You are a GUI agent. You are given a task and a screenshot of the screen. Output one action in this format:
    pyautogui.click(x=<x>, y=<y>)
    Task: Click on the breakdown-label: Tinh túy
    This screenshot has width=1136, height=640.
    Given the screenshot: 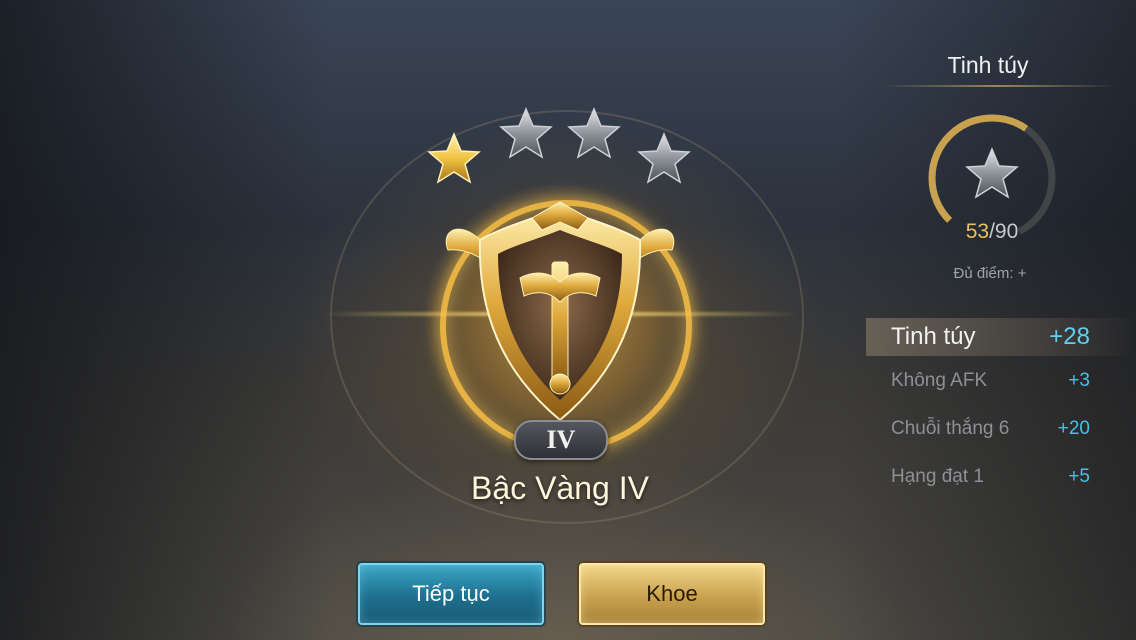 What is the action you would take?
    pyautogui.click(x=933, y=336)
    